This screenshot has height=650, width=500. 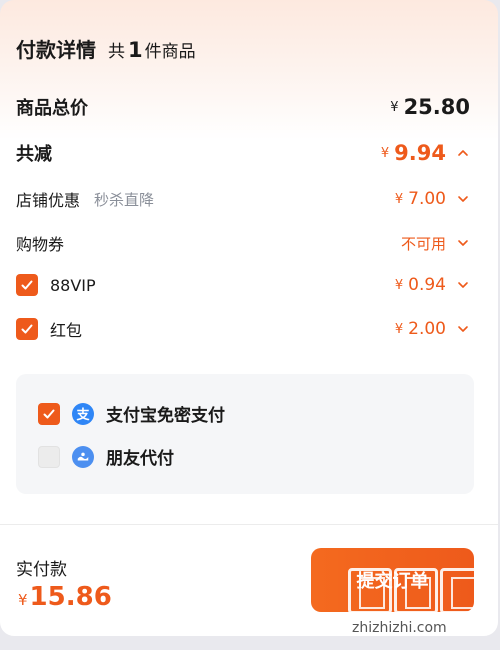 What do you see at coordinates (49, 413) in the screenshot?
I see `alipay-checkbox` at bounding box center [49, 413].